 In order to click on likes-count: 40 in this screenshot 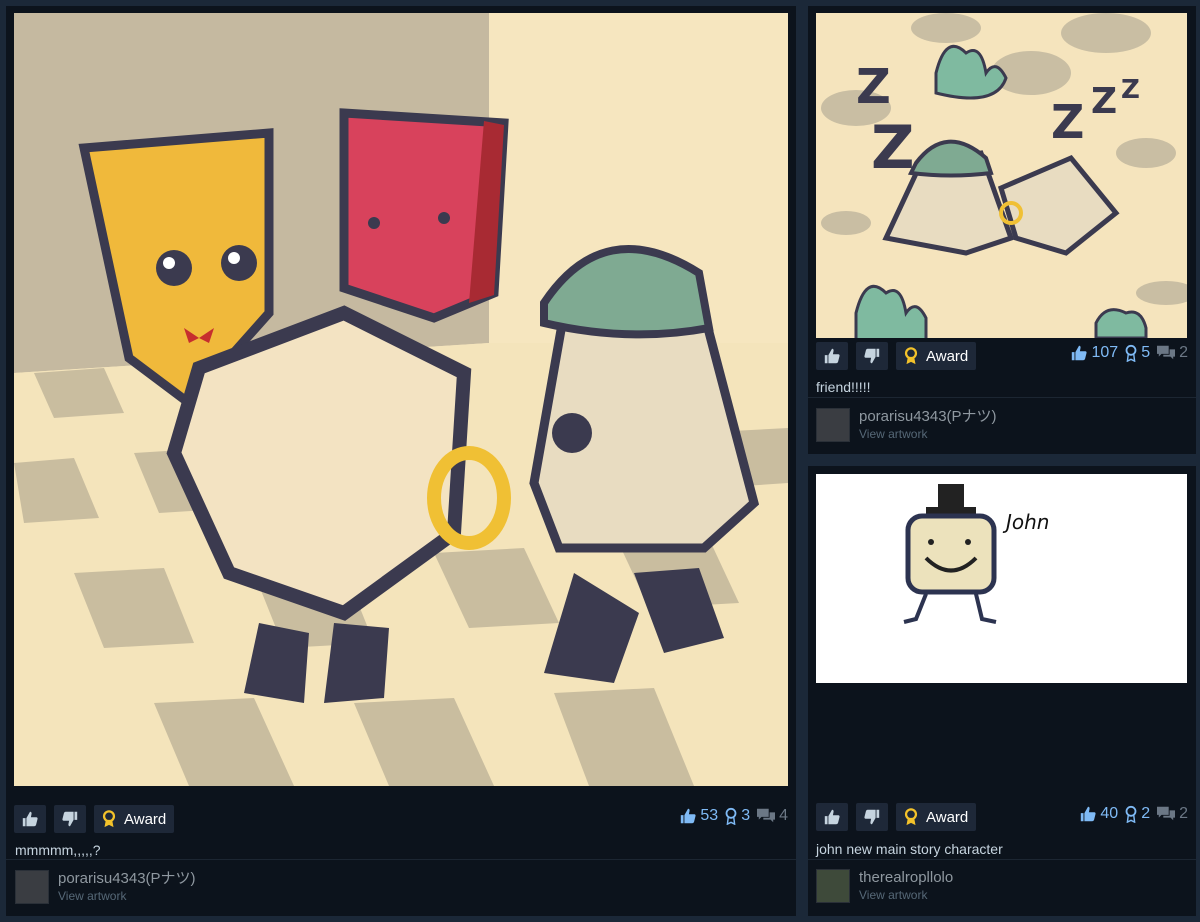, I will do `click(1109, 813)`.